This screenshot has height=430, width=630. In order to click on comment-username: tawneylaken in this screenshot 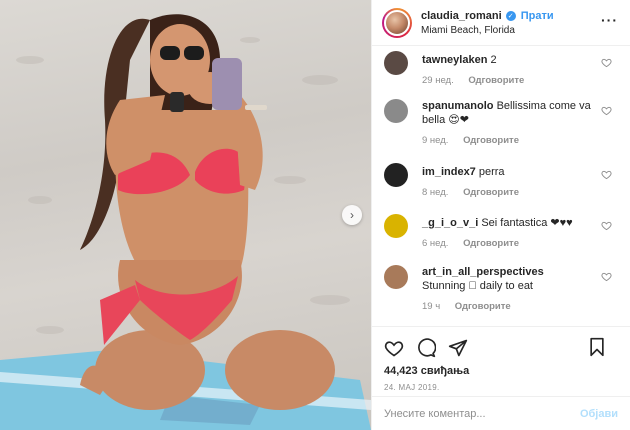, I will do `click(454, 60)`.